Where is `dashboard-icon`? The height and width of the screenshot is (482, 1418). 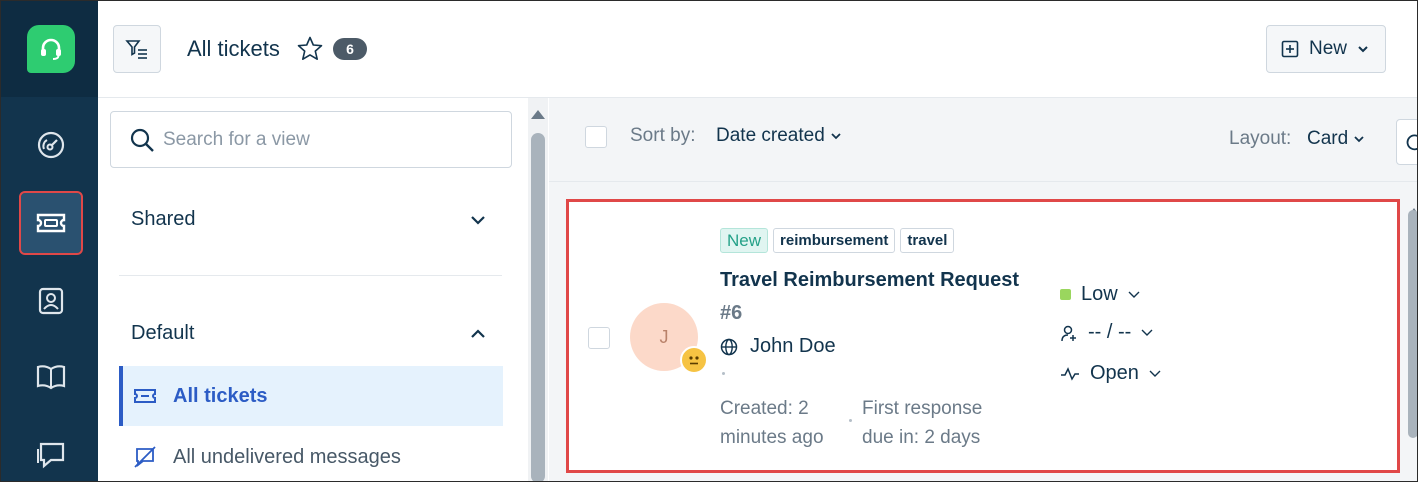 dashboard-icon is located at coordinates (51, 145).